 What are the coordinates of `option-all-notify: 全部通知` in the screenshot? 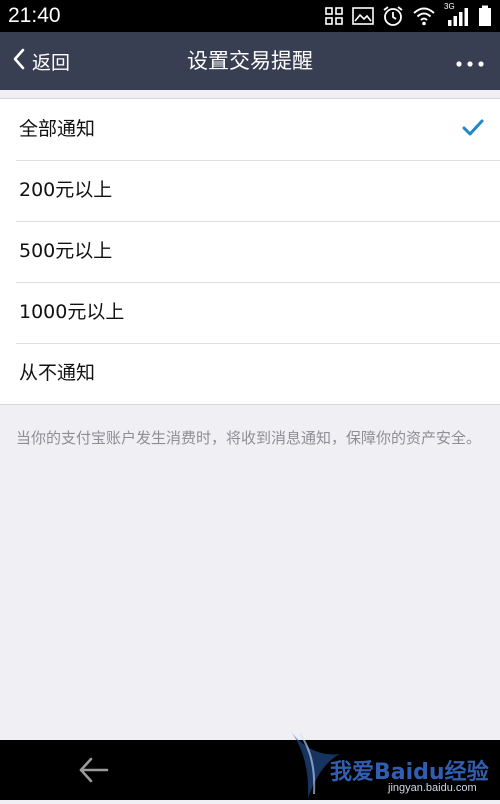 It's located at (250, 129).